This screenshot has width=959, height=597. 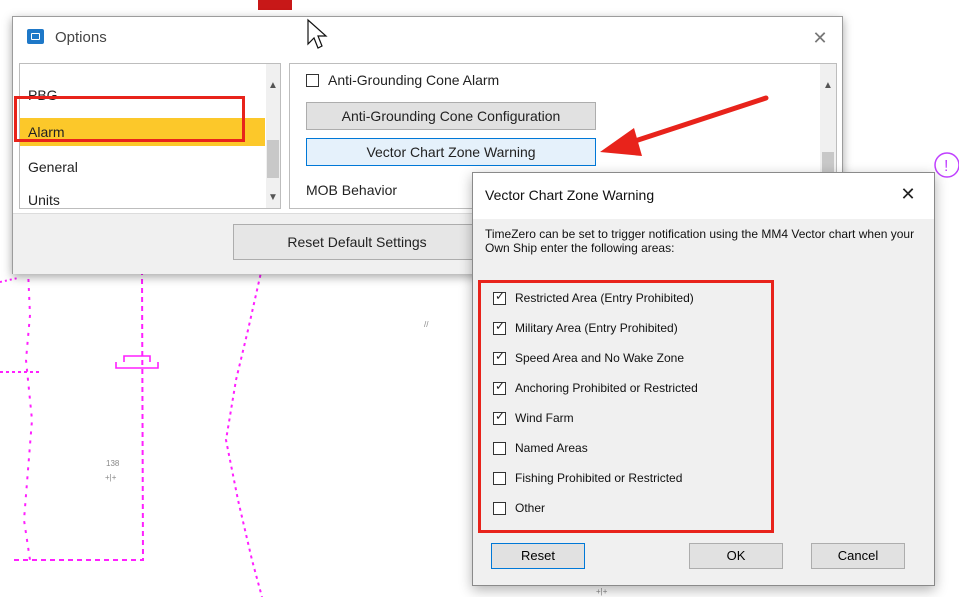 I want to click on category-item-units: Units, so click(x=142, y=197).